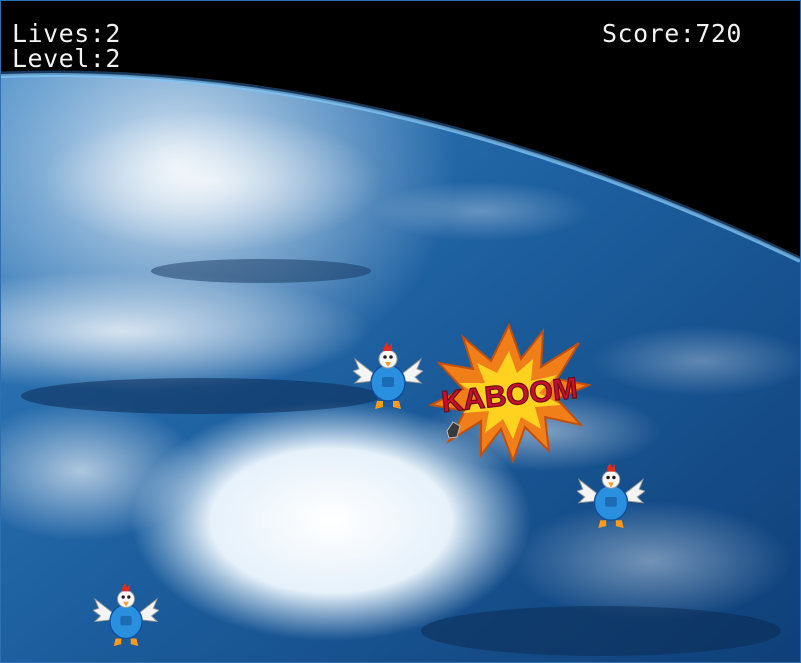 The height and width of the screenshot is (663, 801). I want to click on level-label: Level:, so click(59, 58).